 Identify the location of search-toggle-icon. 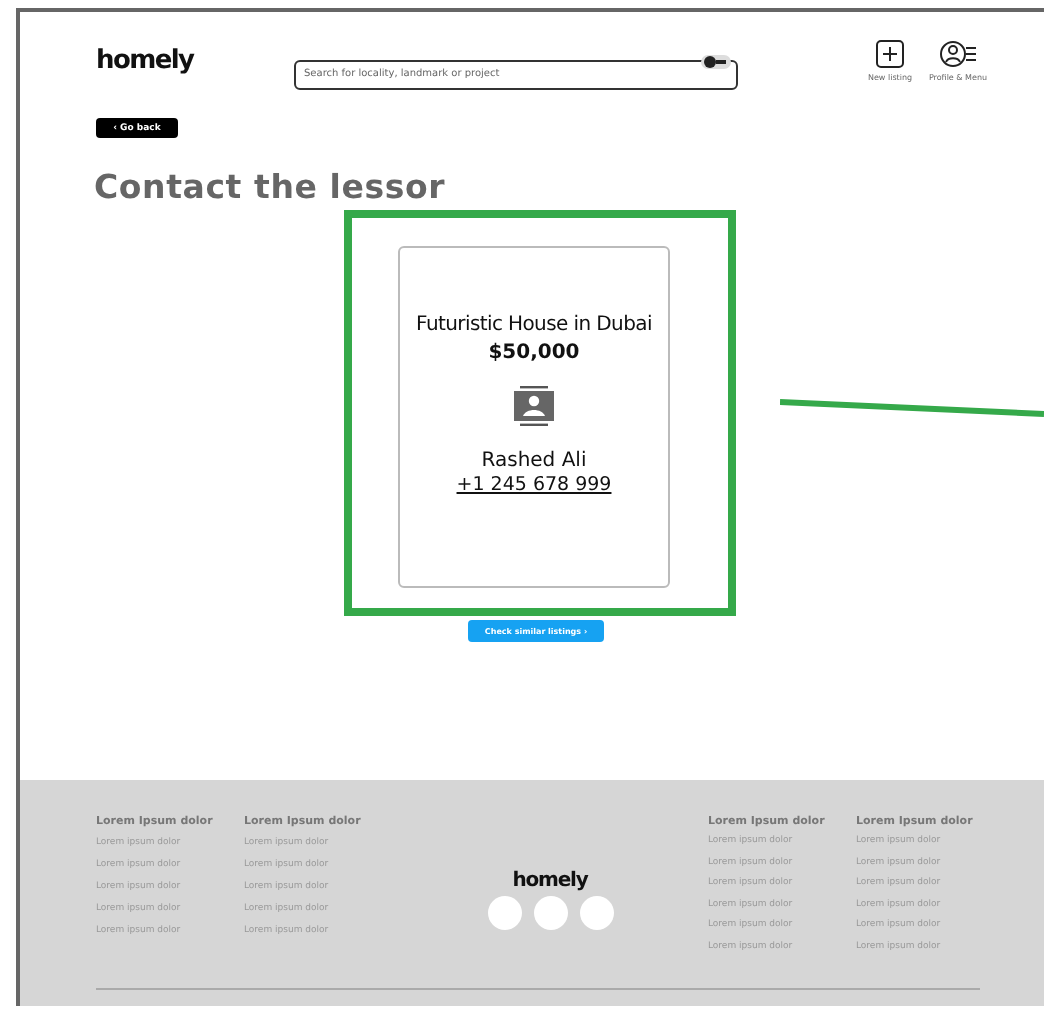
(716, 61).